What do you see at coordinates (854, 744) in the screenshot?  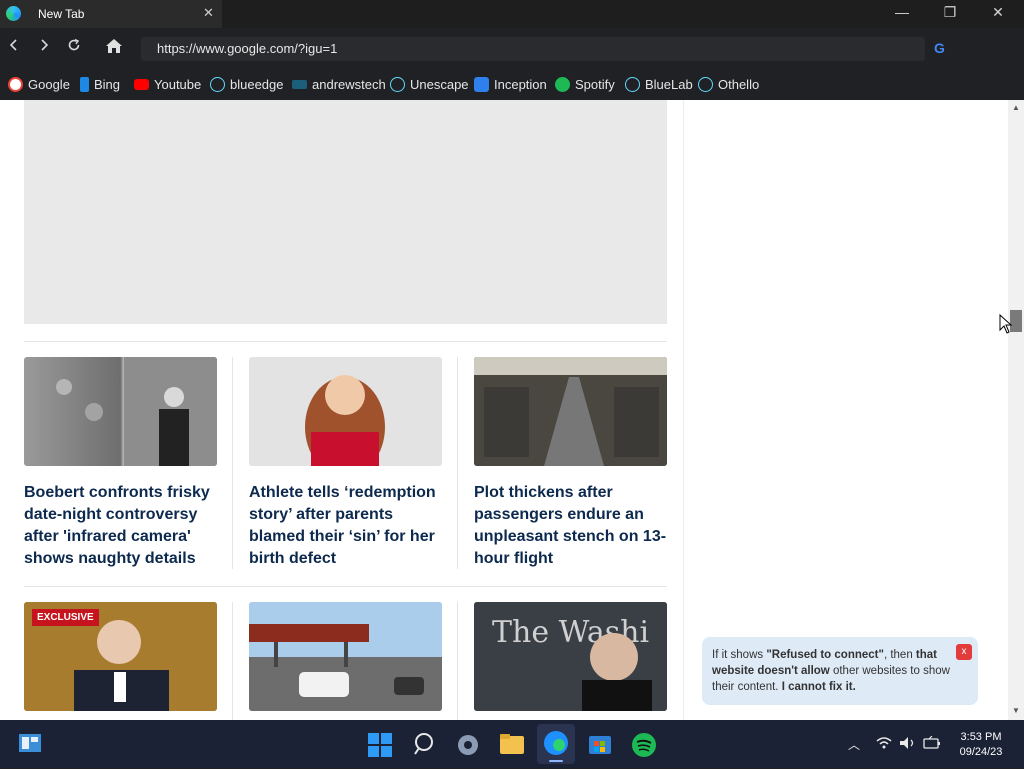 I see `chevron-up-icon: ︿` at bounding box center [854, 744].